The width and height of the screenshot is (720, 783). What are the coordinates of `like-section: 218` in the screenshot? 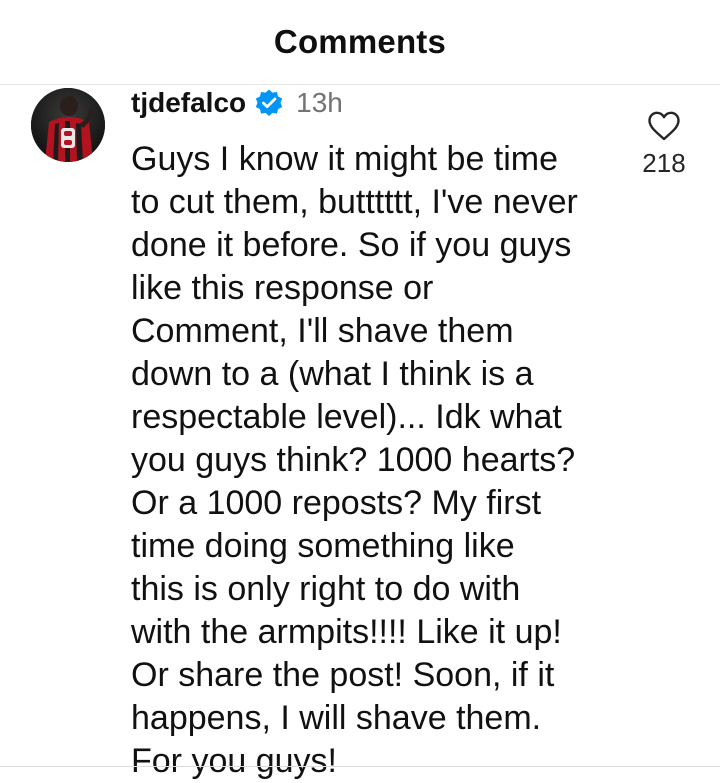 It's located at (664, 144).